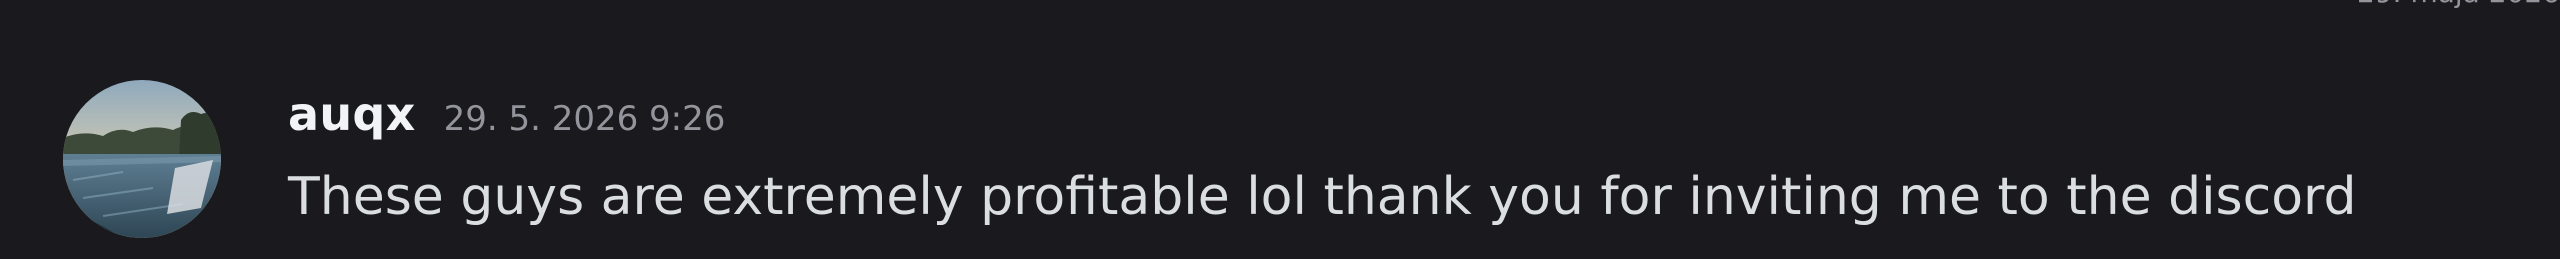  I want to click on message-header: auqx 29. 5. 2026 9:26, so click(506, 114).